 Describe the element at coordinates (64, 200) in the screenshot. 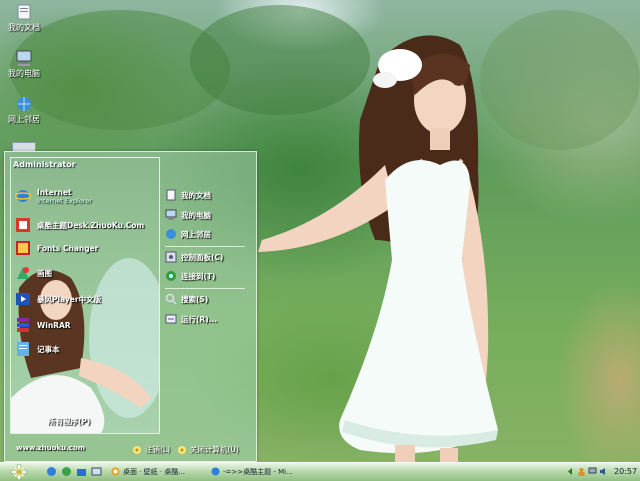

I see `start-menu-item-sublabel: Internet Explorer` at that location.